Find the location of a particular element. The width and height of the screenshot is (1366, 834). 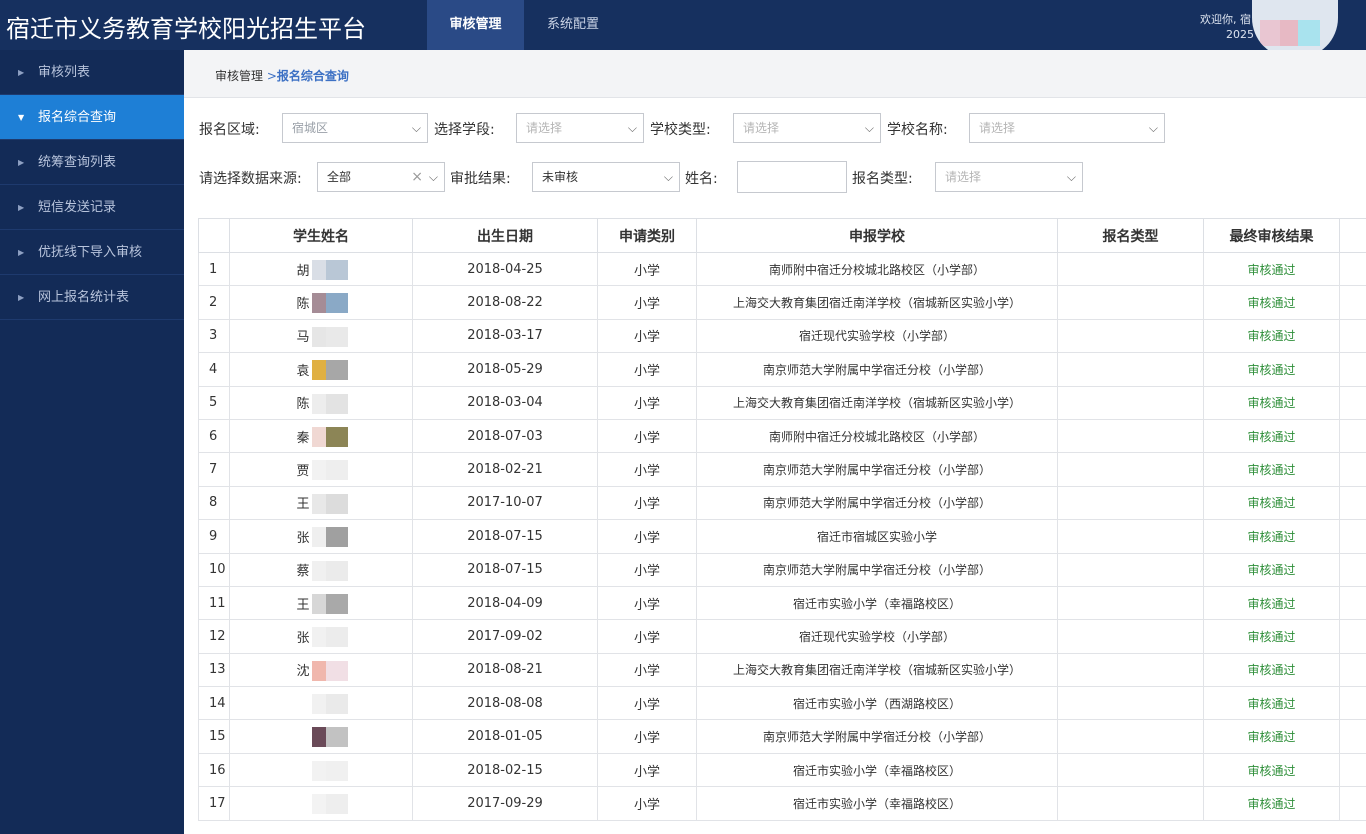

student-name: 马 is located at coordinates (303, 338).